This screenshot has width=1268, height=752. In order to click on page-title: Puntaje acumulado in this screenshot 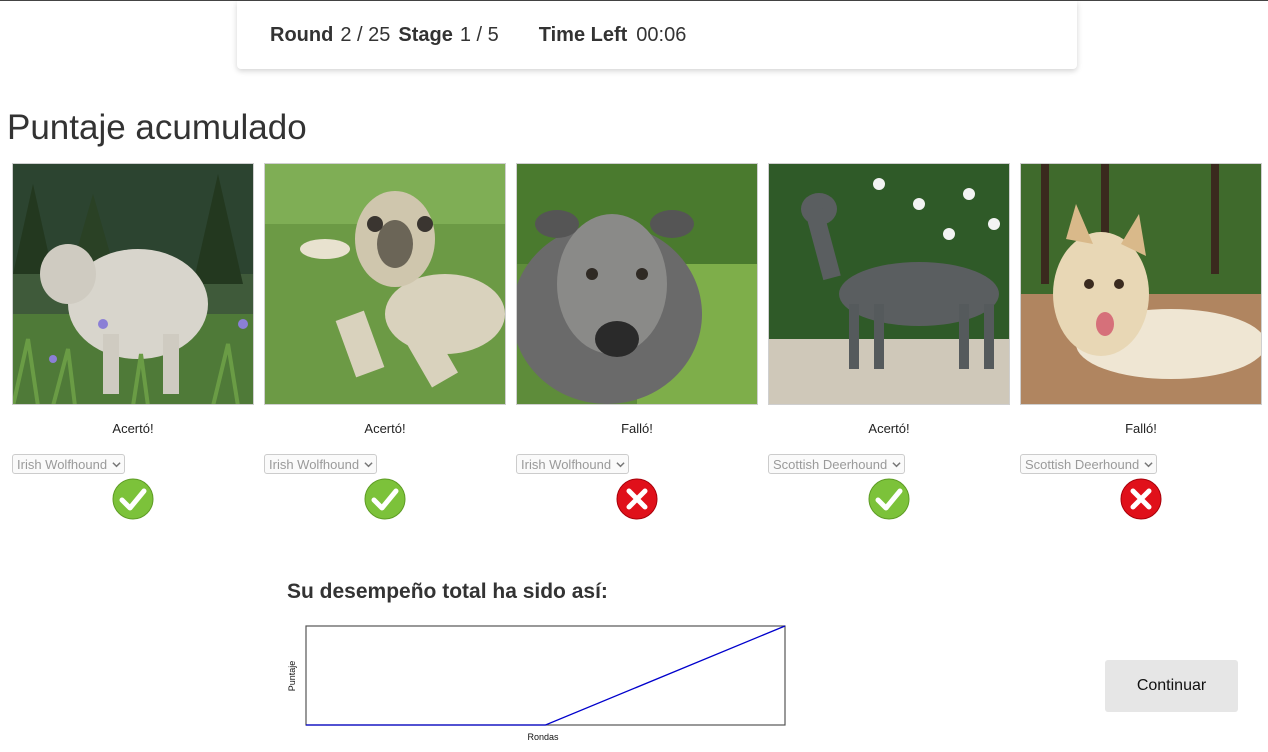, I will do `click(157, 127)`.